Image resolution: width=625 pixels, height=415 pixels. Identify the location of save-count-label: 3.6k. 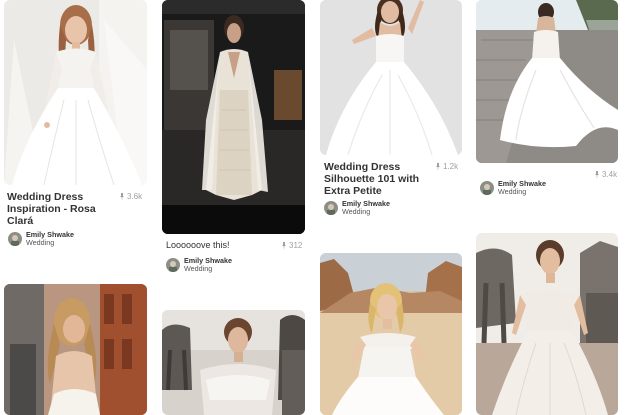
(135, 196).